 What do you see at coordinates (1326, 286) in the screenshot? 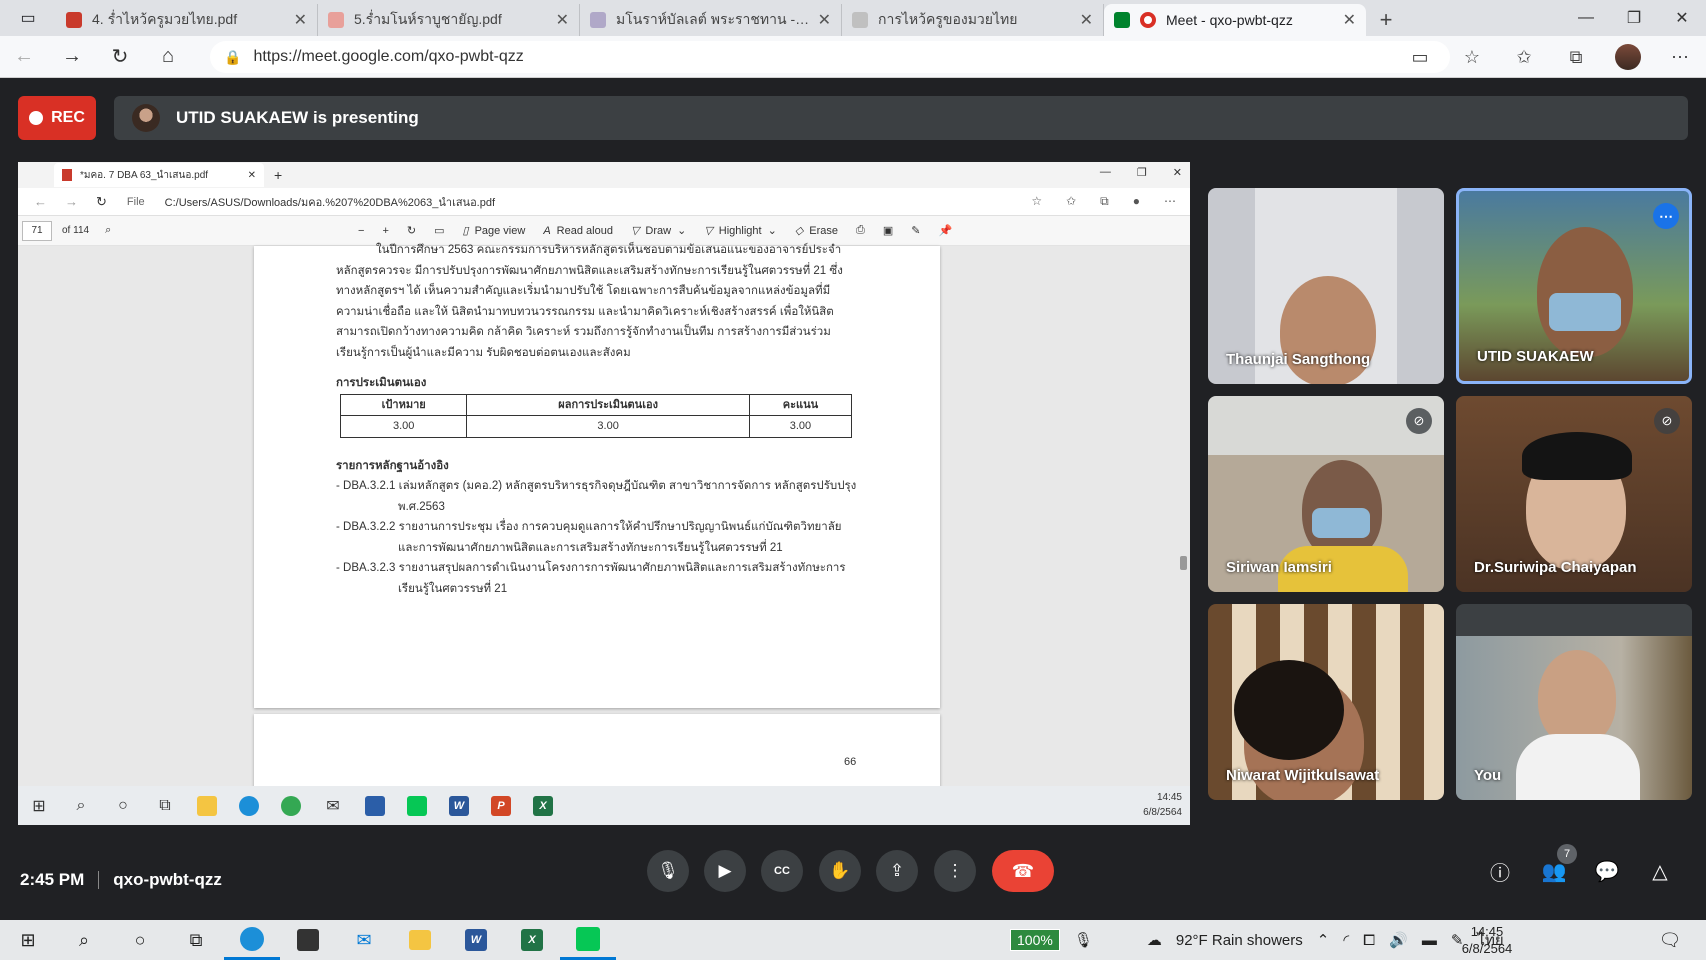
I see `participant-tile: Thaunjai Sangthong` at bounding box center [1326, 286].